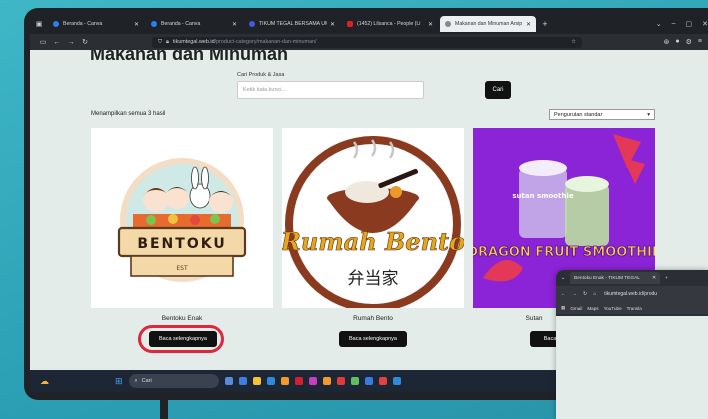 The width and height of the screenshot is (708, 419). Describe the element at coordinates (705, 24) in the screenshot. I see `close-window-icon: ✕` at that location.